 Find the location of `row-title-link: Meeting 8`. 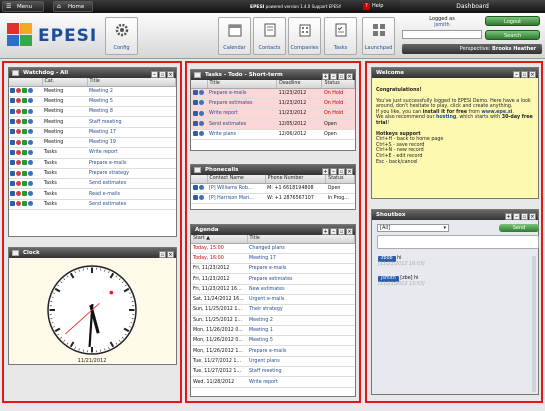

row-title-link: Meeting 8 is located at coordinates (131, 112).